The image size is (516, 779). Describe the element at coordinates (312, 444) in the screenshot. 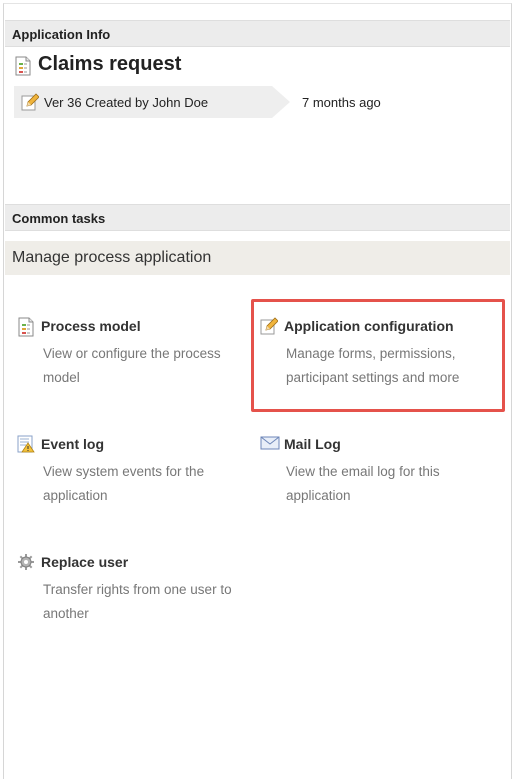

I see `task-title: Mail Log` at that location.